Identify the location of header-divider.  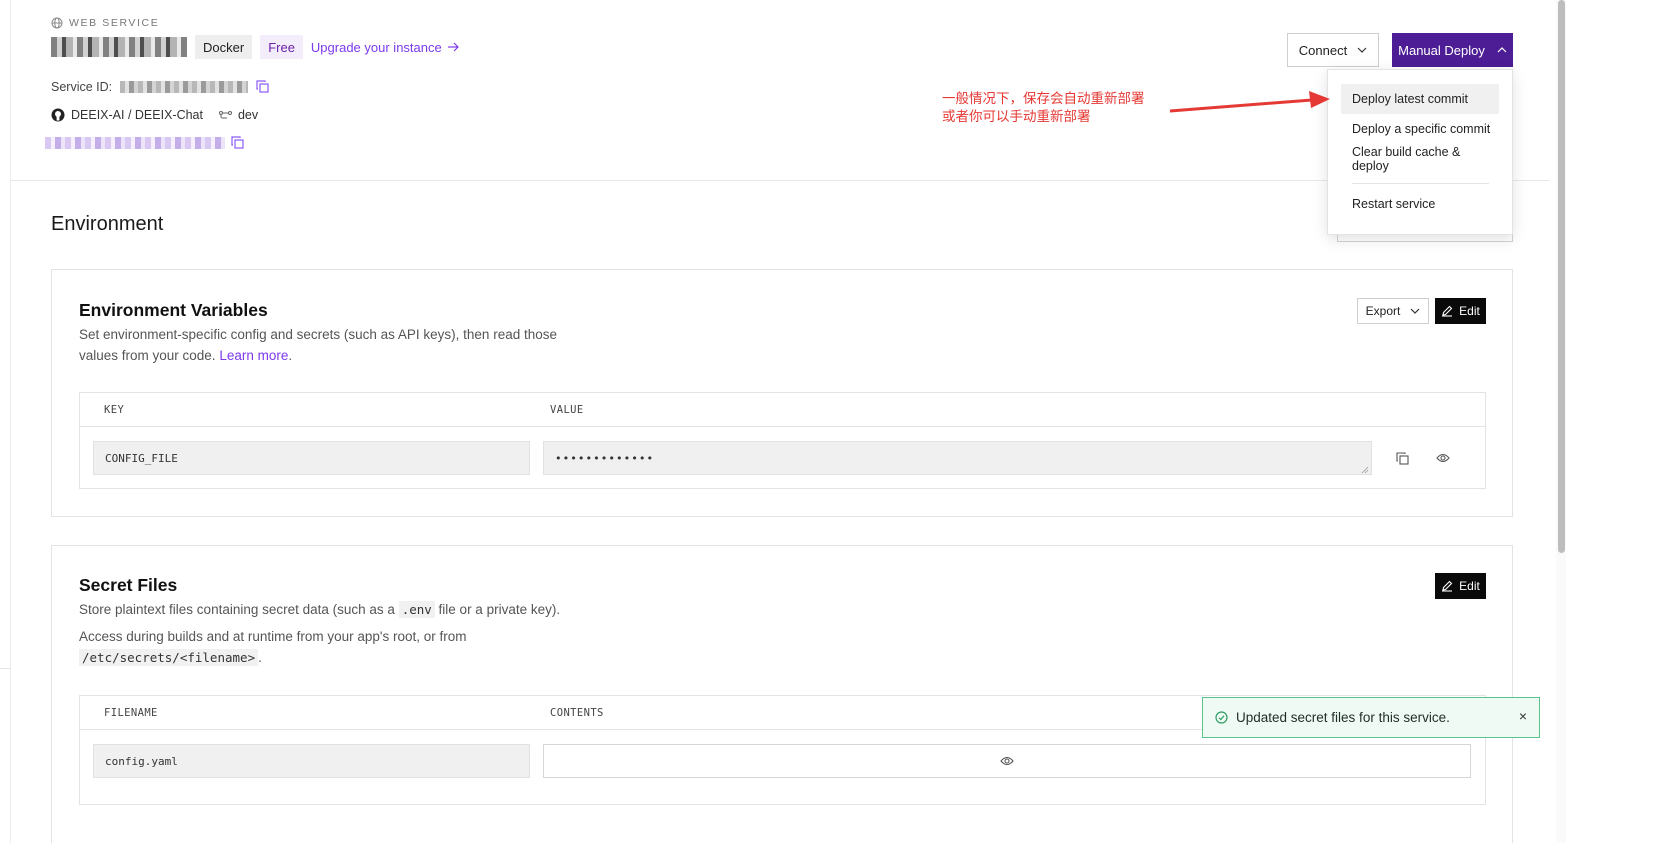
(780, 180).